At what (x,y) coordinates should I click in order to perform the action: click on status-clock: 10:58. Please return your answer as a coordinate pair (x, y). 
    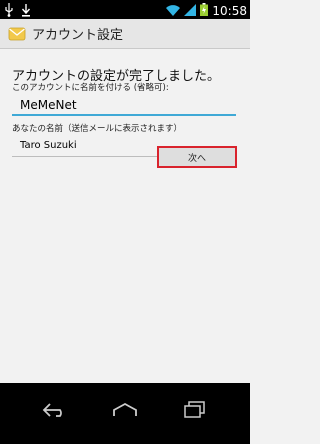
    Looking at the image, I should click on (229, 10).